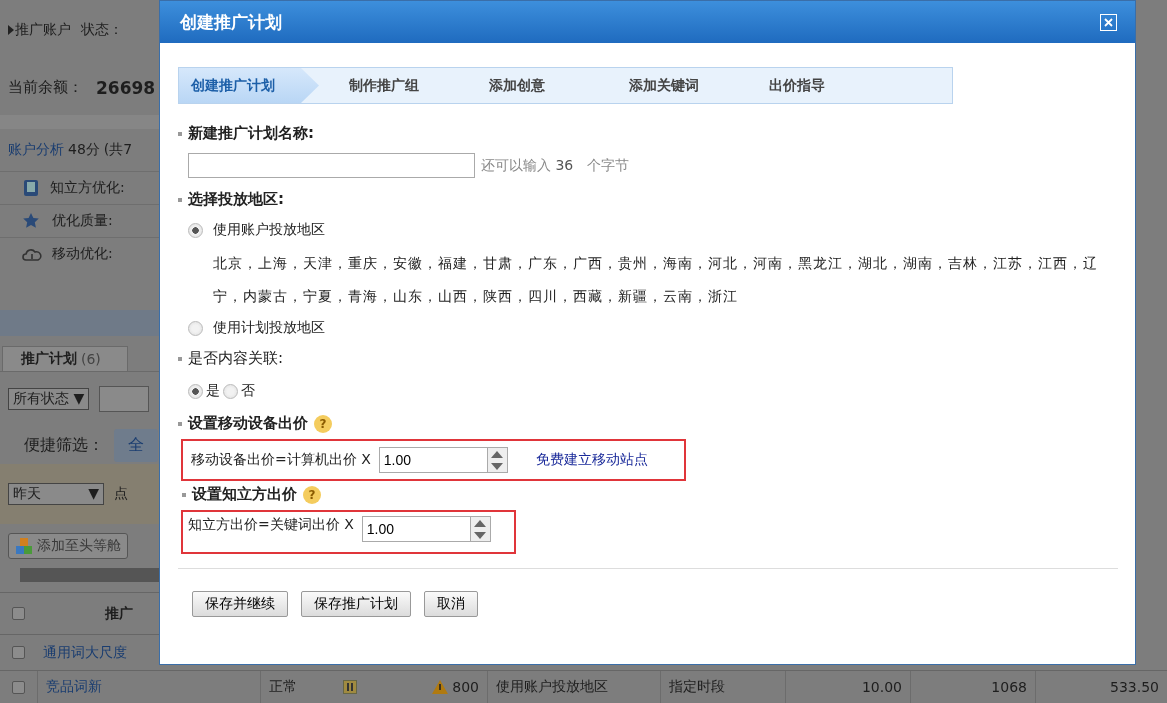 This screenshot has width=1167, height=703. I want to click on horizontal-scrollbar, so click(89, 575).